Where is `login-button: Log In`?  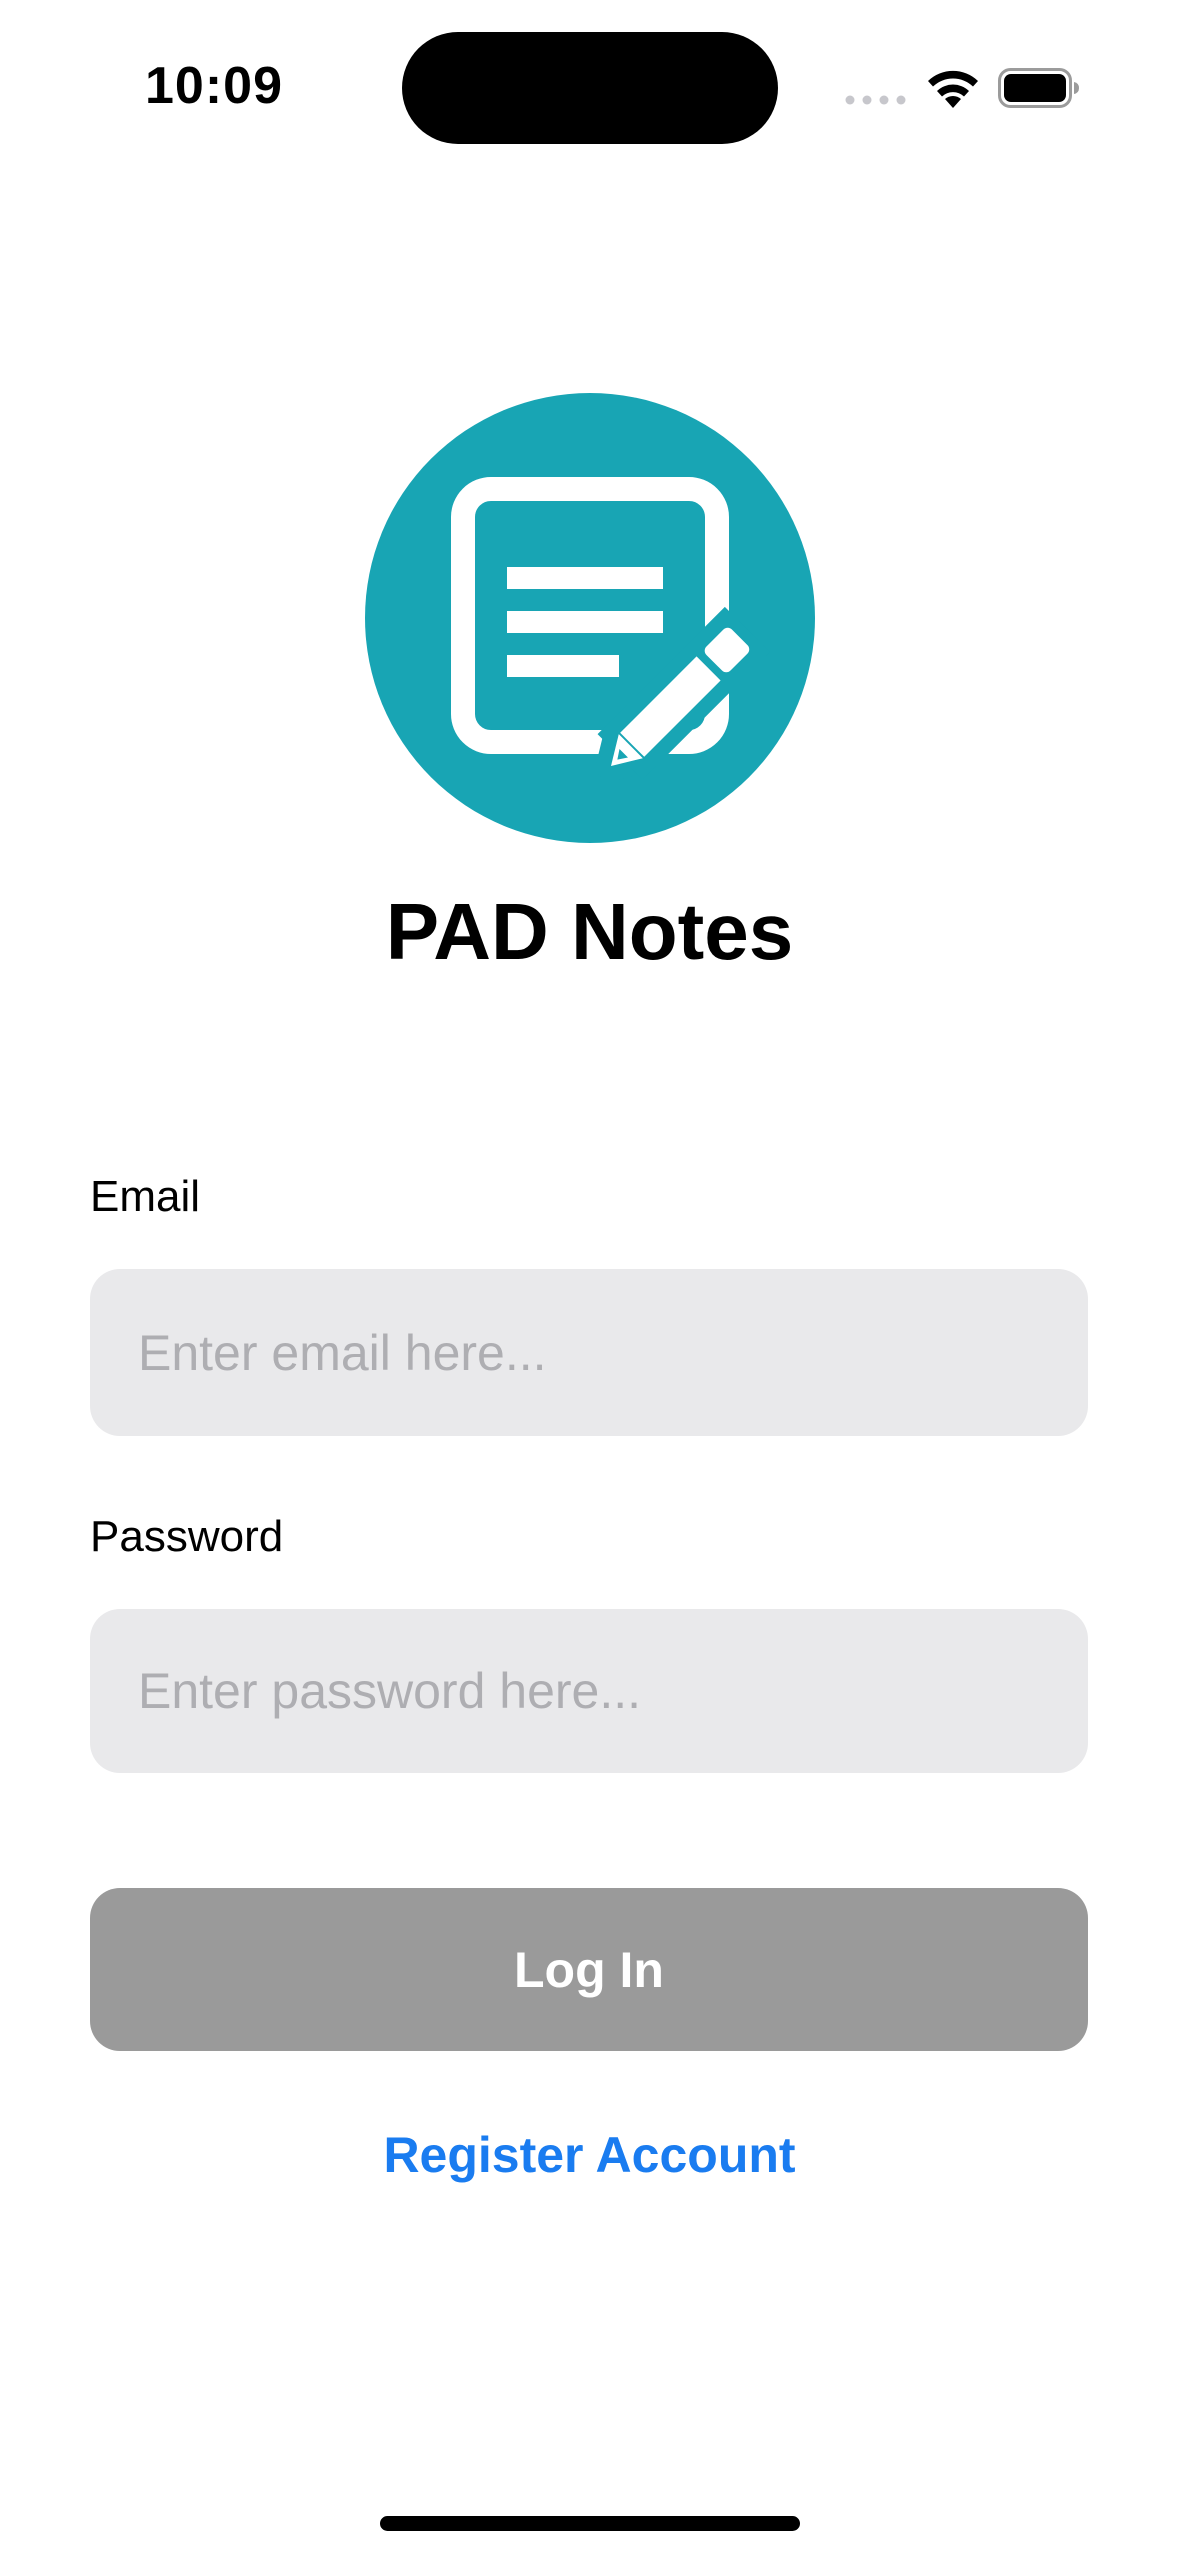 login-button: Log In is located at coordinates (589, 1969).